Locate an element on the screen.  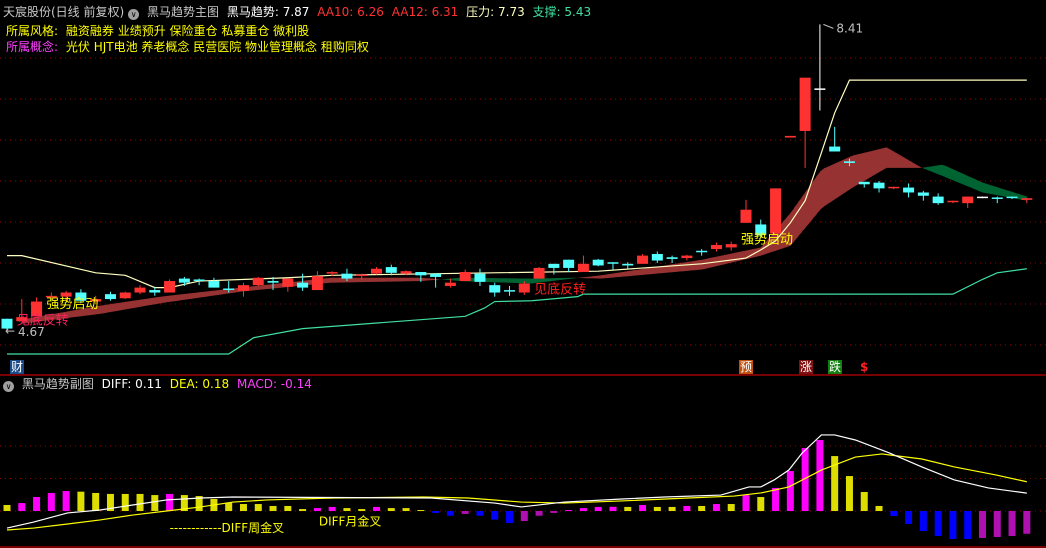
macd-annotation: ------------DIFF周金叉 is located at coordinates (227, 527).